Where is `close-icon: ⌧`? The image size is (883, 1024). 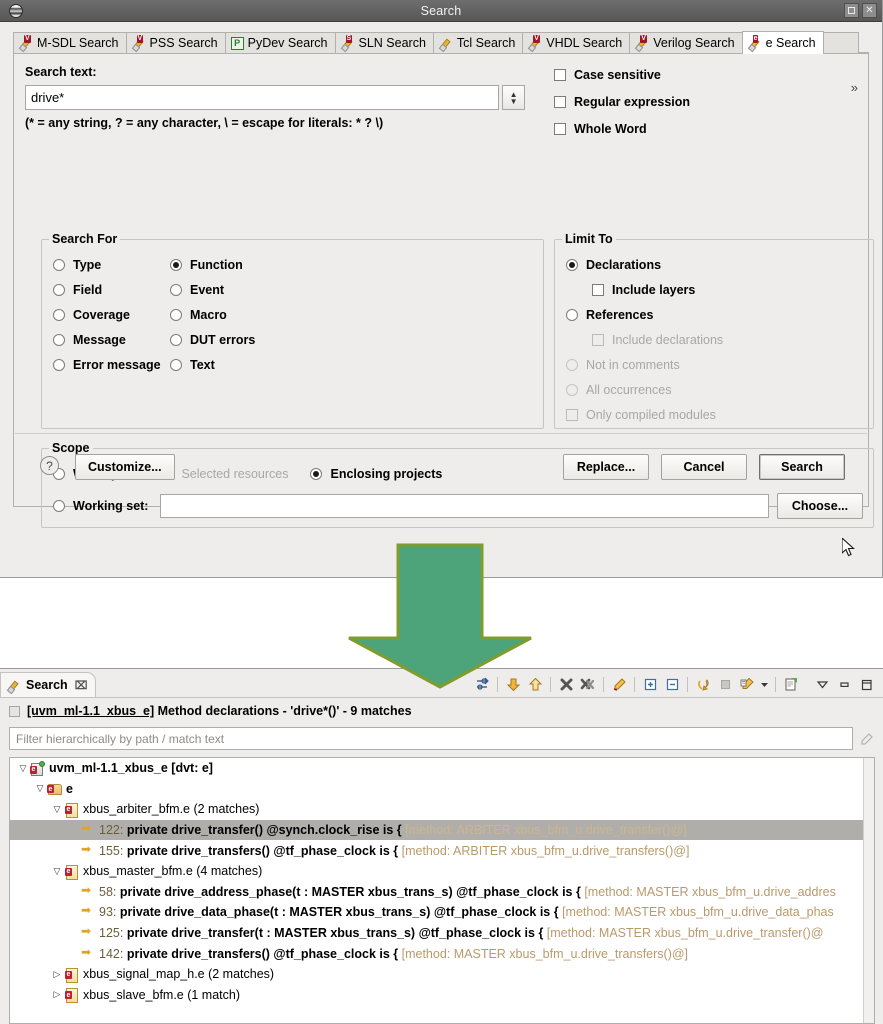
close-icon: ⌧ is located at coordinates (81, 685).